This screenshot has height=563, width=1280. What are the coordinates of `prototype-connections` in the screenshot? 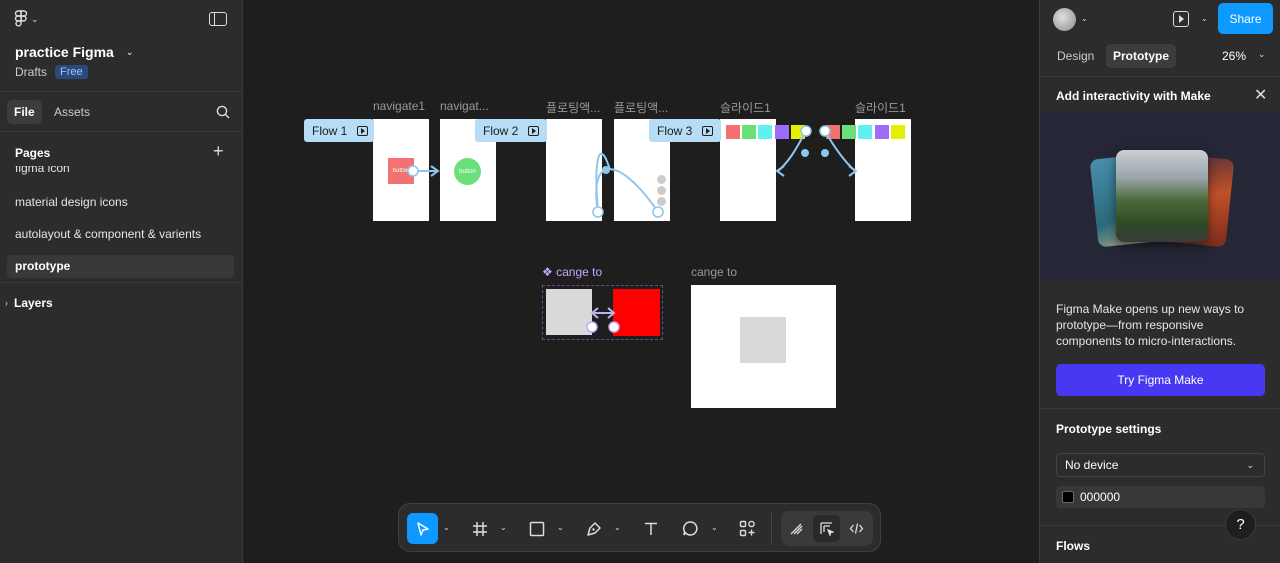 It's located at (632, 229).